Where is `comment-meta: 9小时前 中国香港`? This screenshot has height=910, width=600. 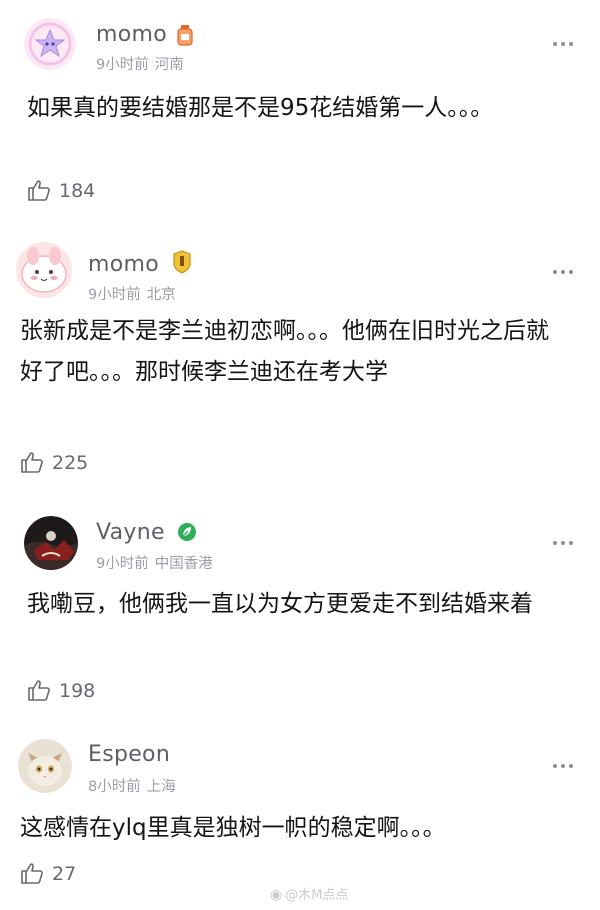 comment-meta: 9小时前 中国香港 is located at coordinates (154, 562).